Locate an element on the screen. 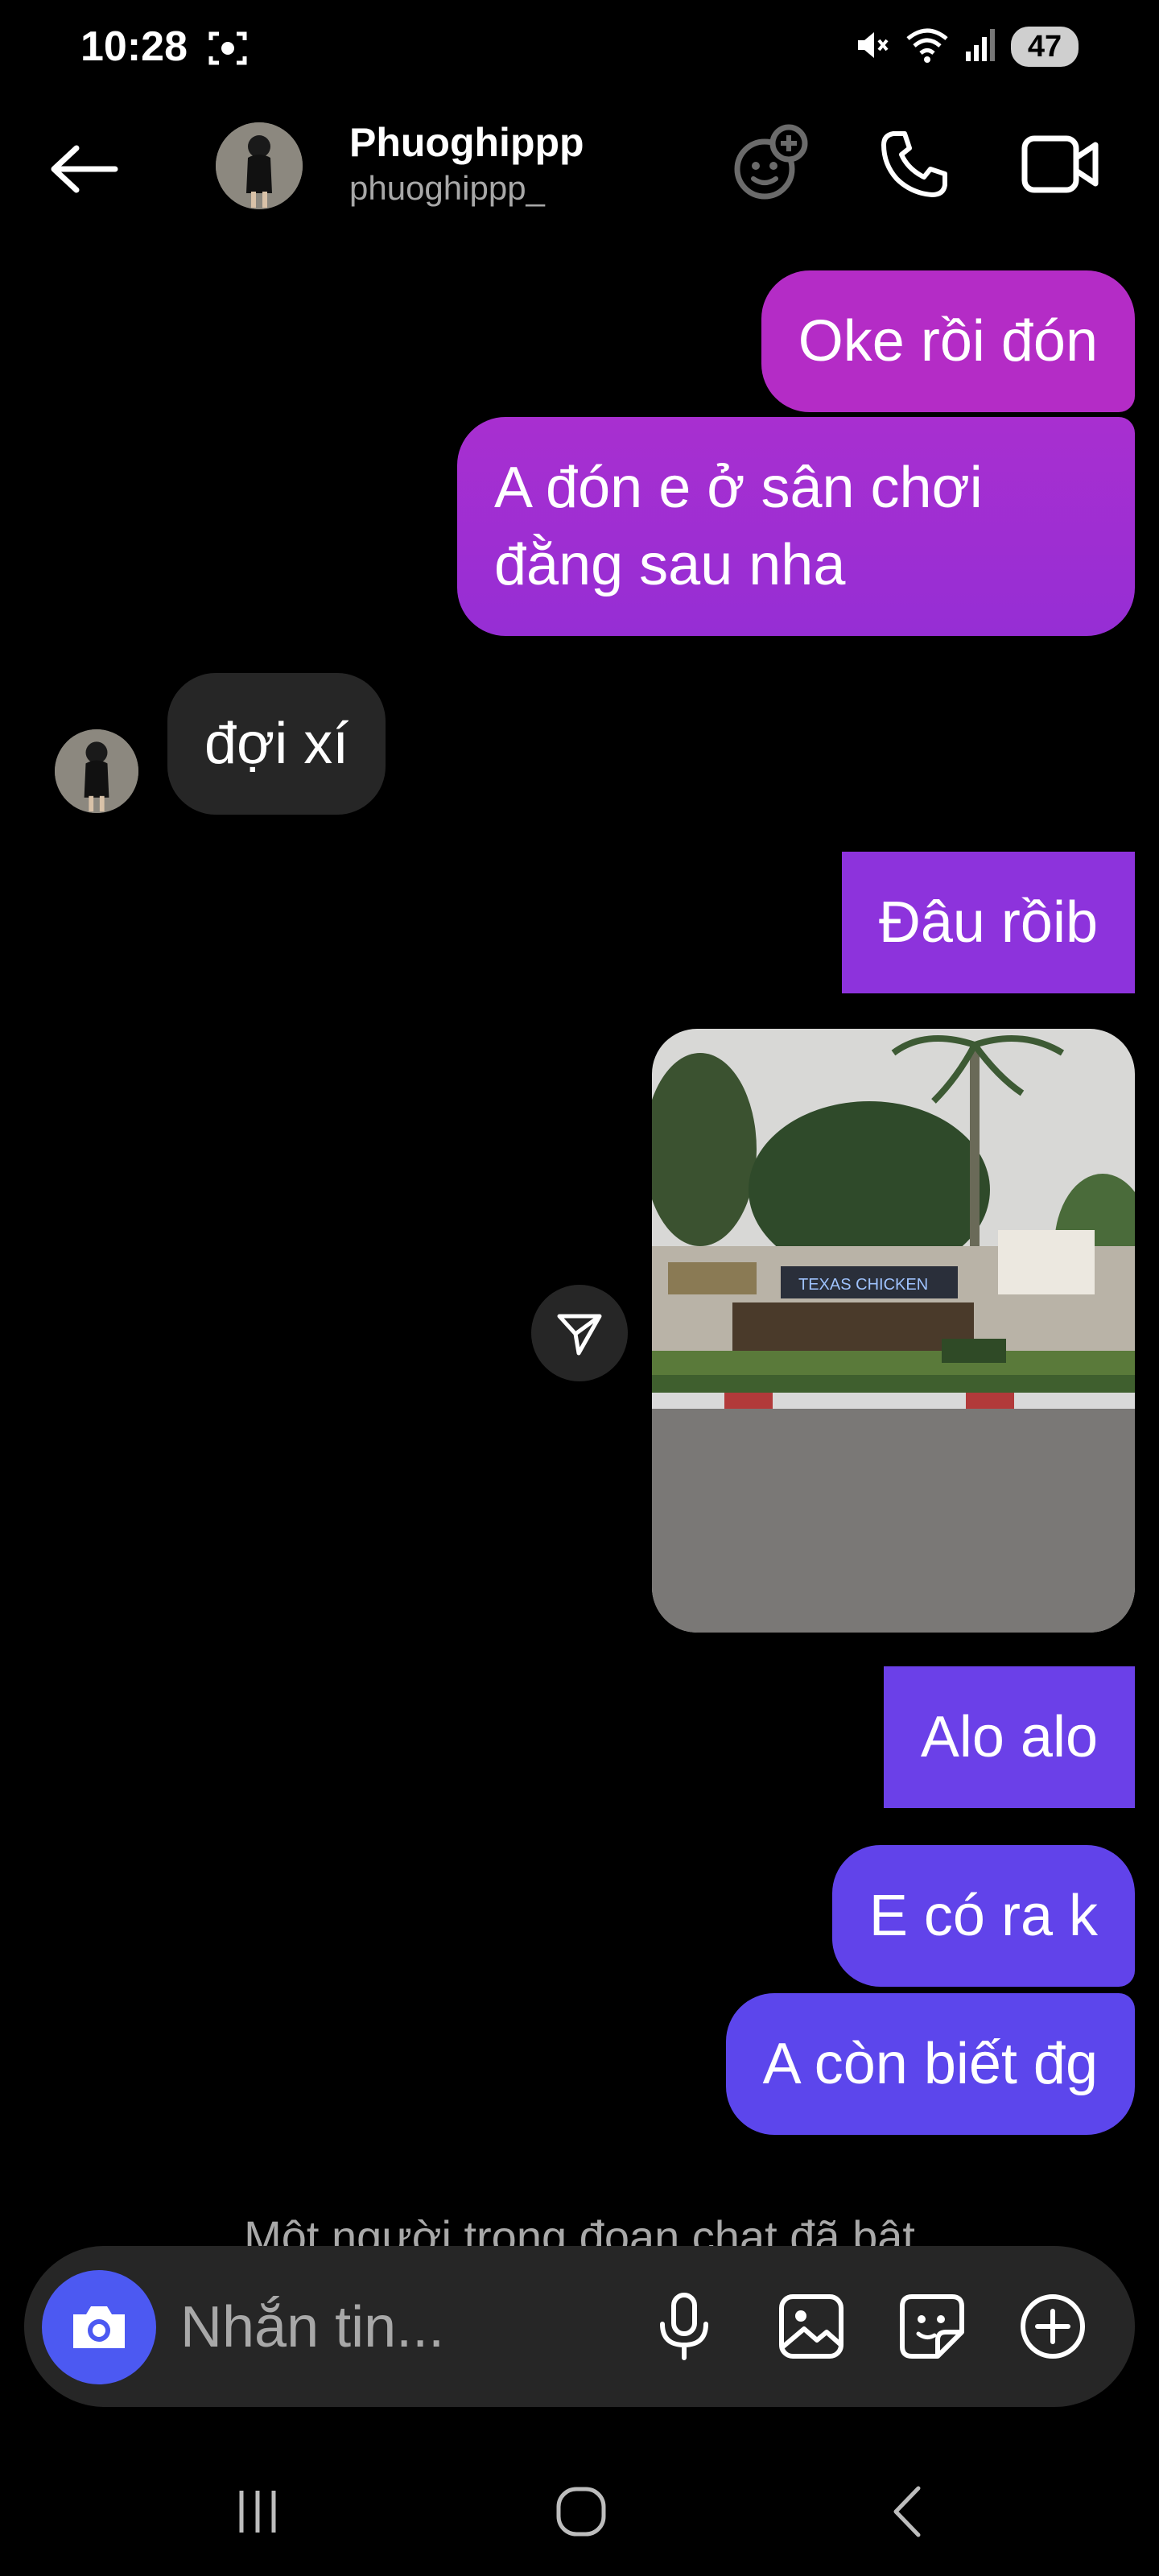  back-icon is located at coordinates (907, 2511).